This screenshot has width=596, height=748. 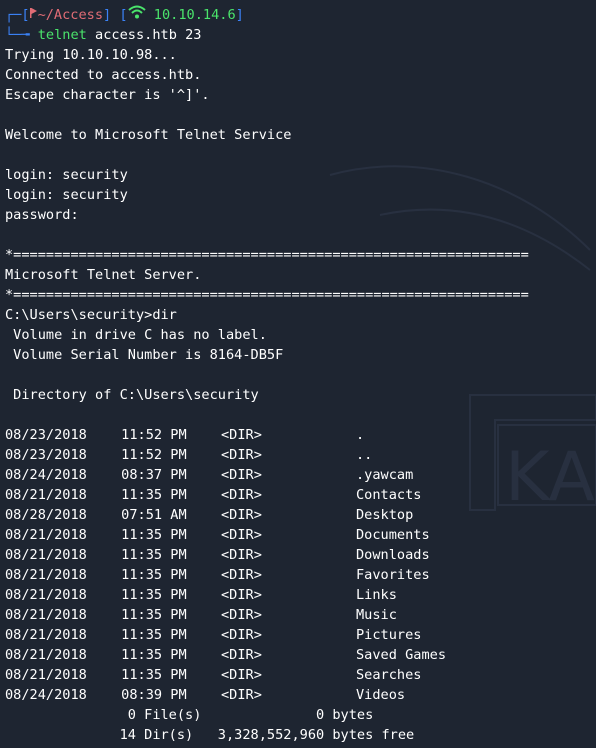 I want to click on listing-name: Pictures, so click(x=389, y=635).